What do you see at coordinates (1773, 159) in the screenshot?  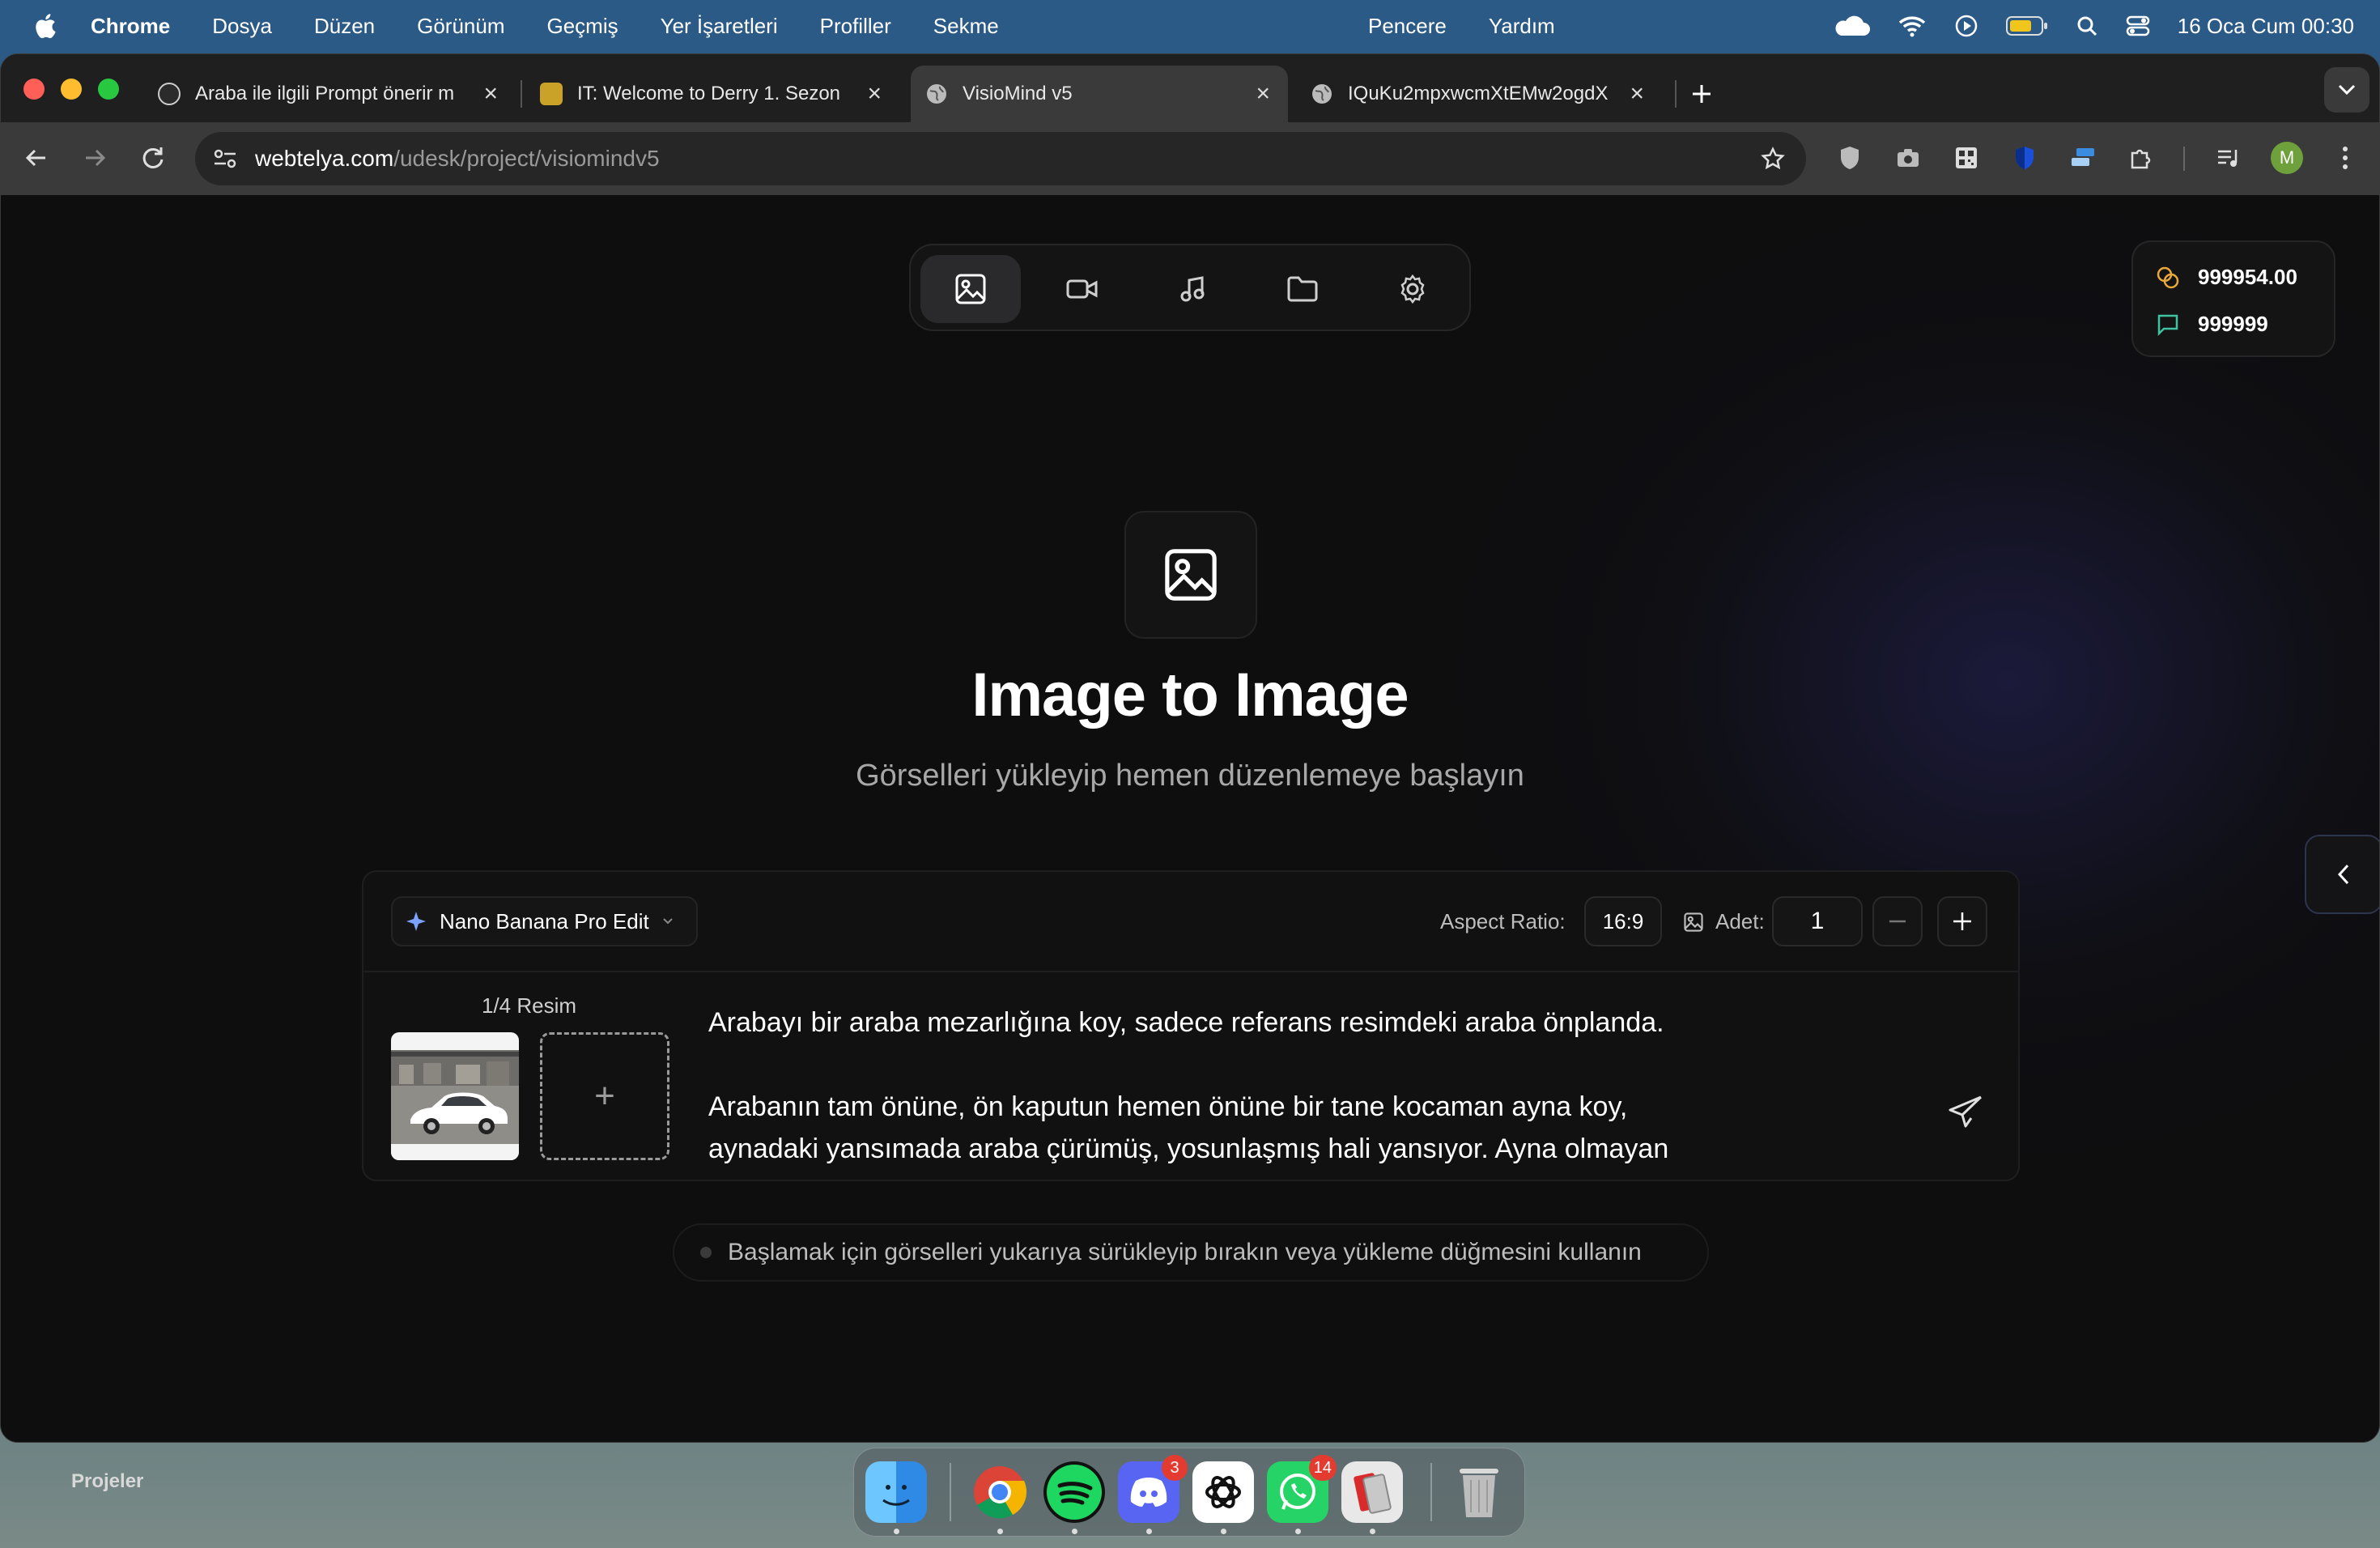 I see `star-icon` at bounding box center [1773, 159].